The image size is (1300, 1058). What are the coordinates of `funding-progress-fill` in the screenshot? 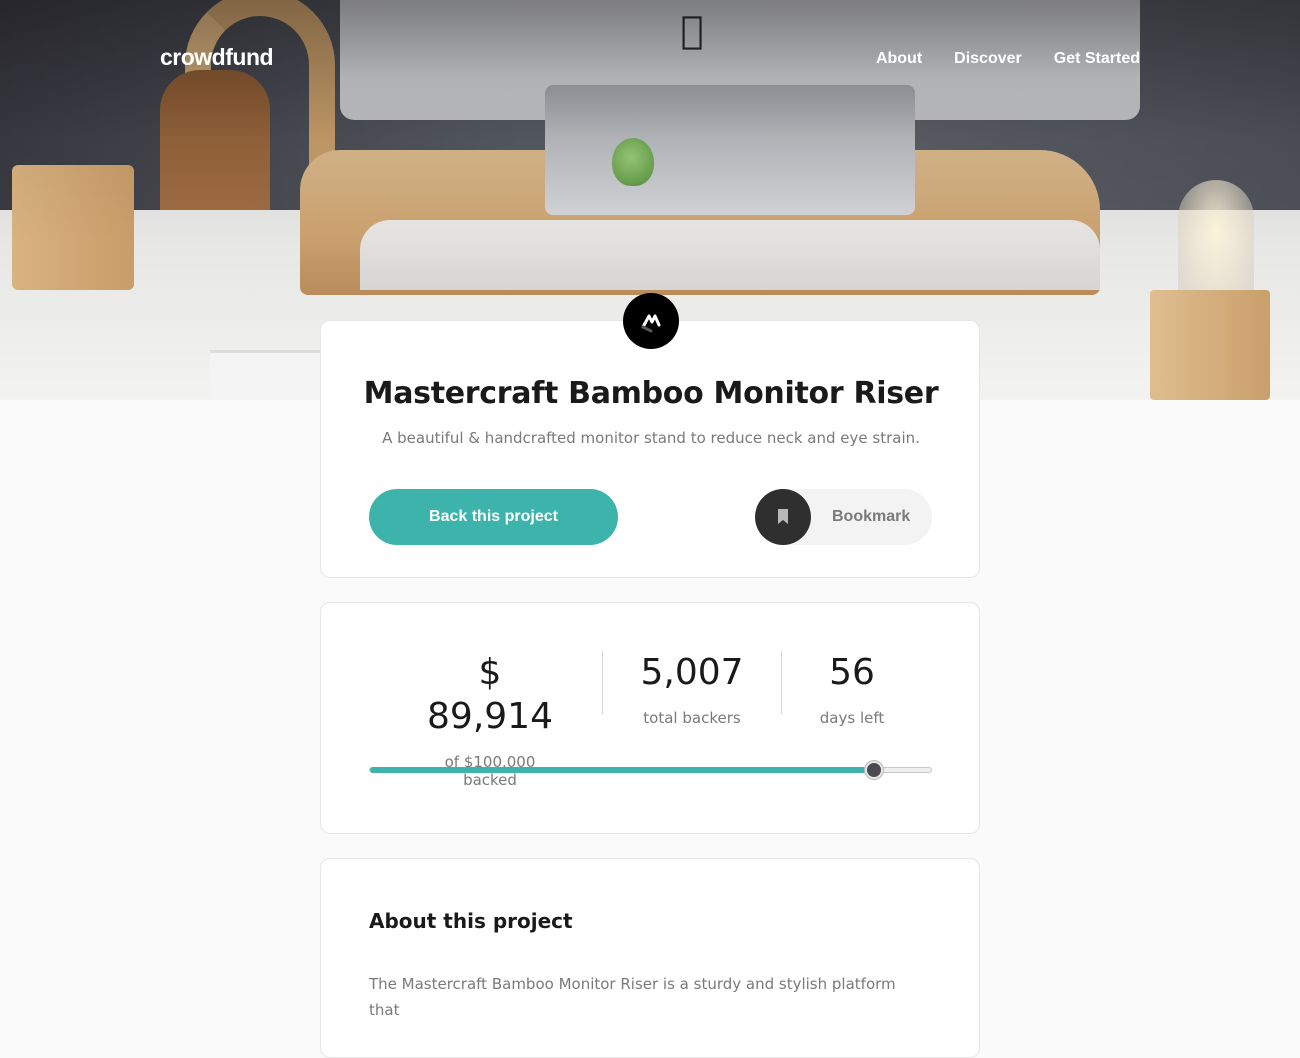 It's located at (622, 770).